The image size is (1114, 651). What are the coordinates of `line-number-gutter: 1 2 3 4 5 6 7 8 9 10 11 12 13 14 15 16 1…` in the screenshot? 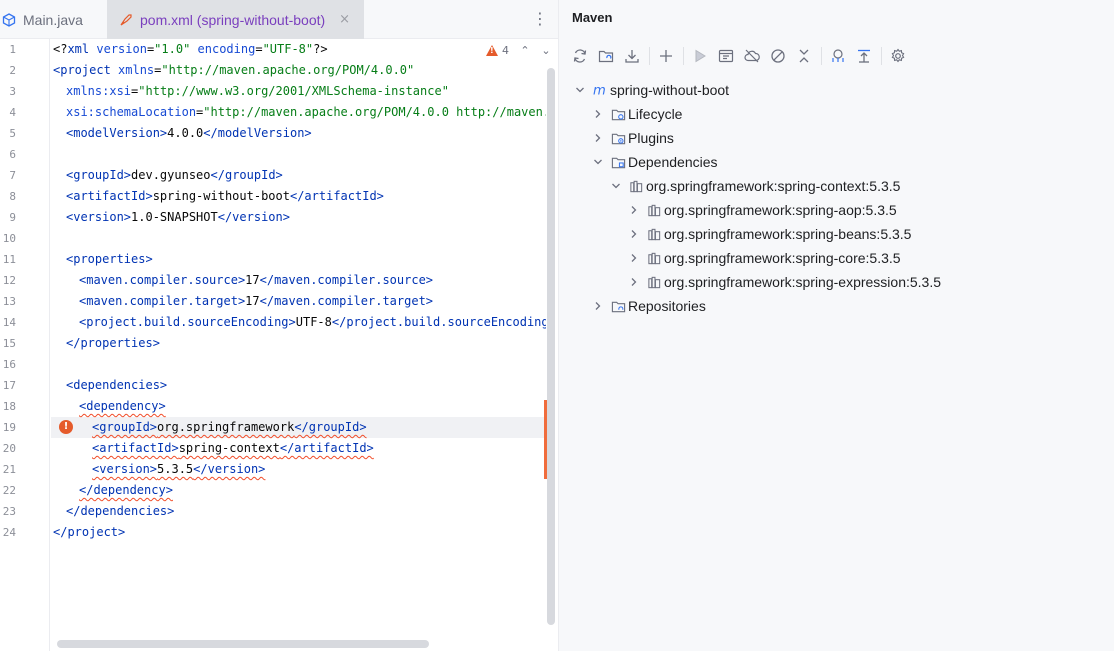 It's located at (25, 345).